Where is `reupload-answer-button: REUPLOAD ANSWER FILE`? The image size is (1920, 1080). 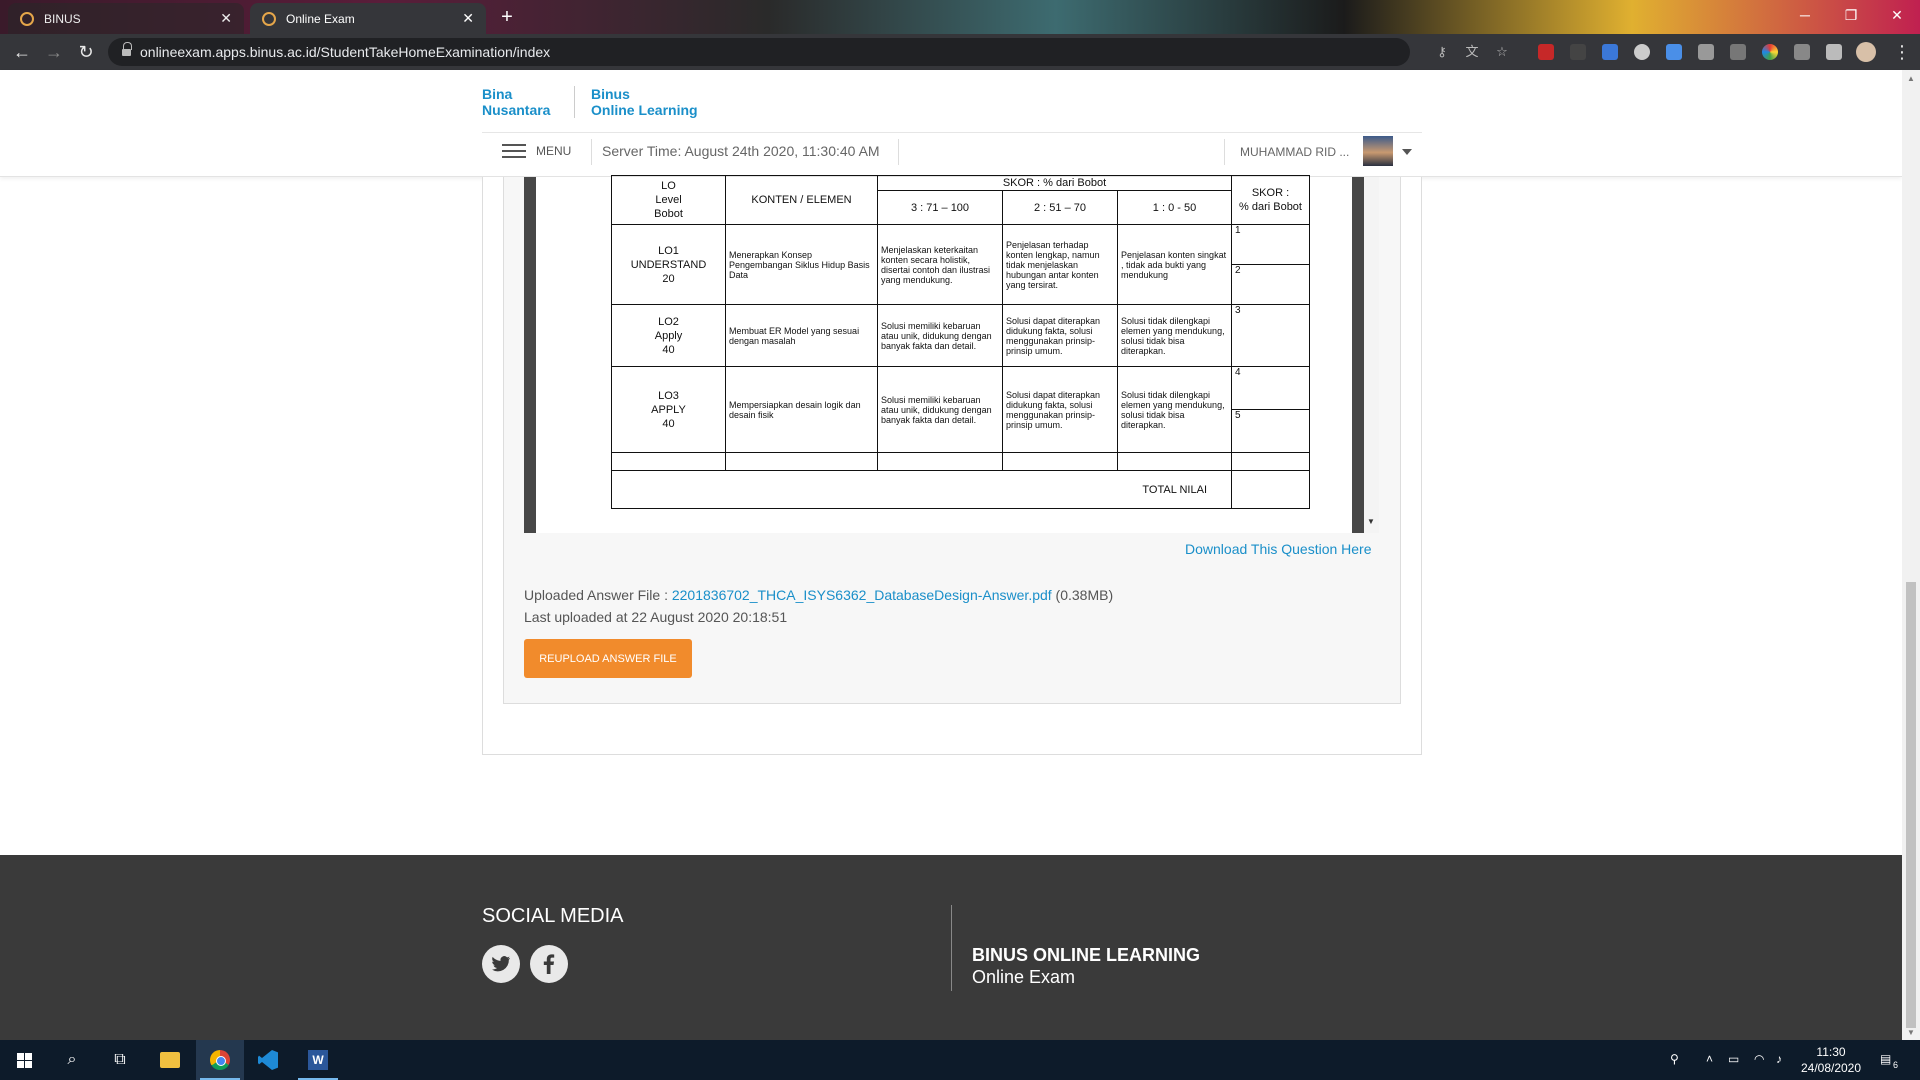
reupload-answer-button: REUPLOAD ANSWER FILE is located at coordinates (608, 658).